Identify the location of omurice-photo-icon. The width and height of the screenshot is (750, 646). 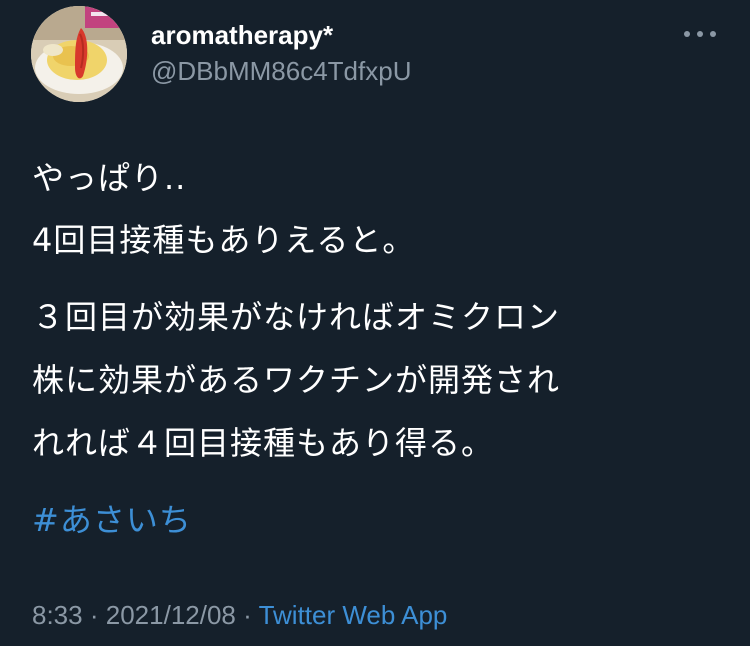
(79, 54).